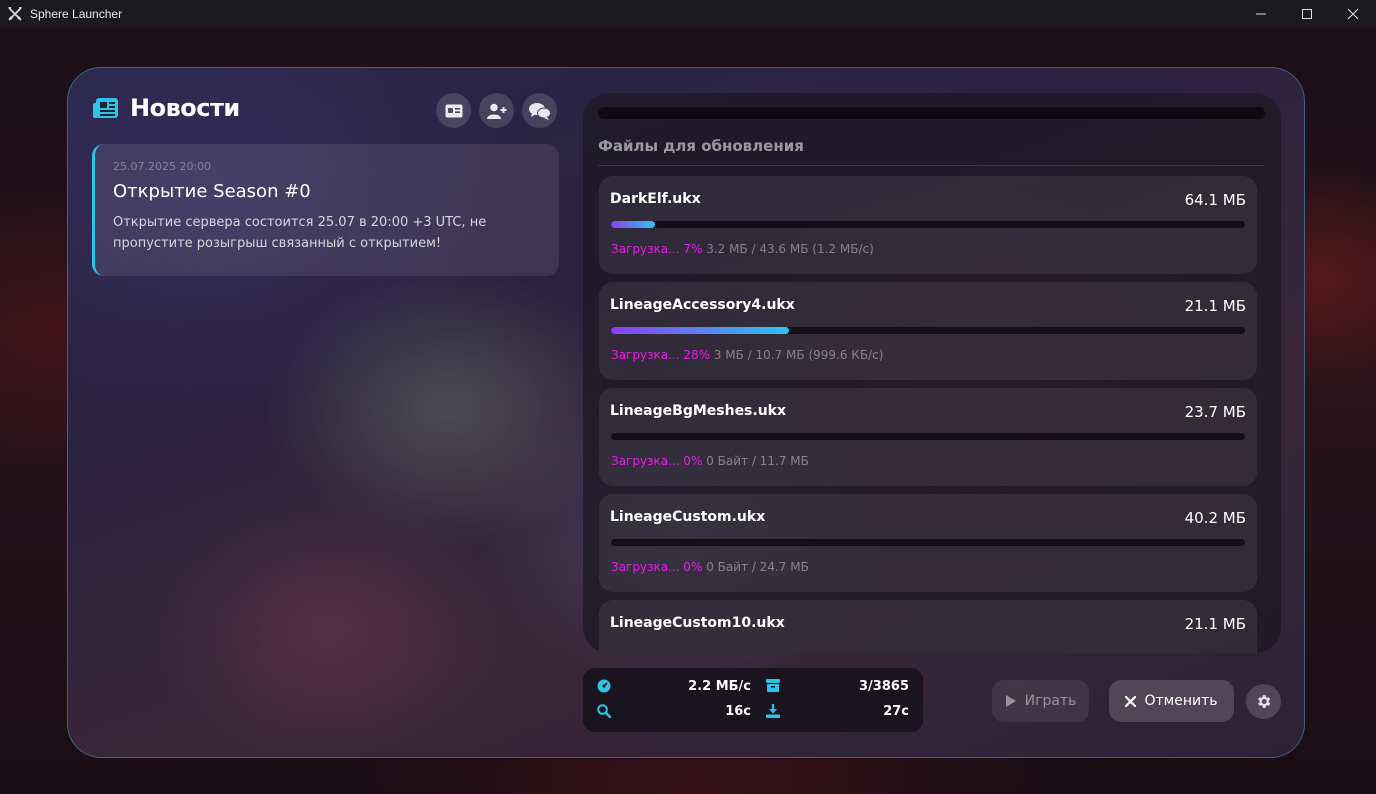 The image size is (1376, 794). Describe the element at coordinates (1181, 701) in the screenshot. I see `cancel-label: Отменить` at that location.